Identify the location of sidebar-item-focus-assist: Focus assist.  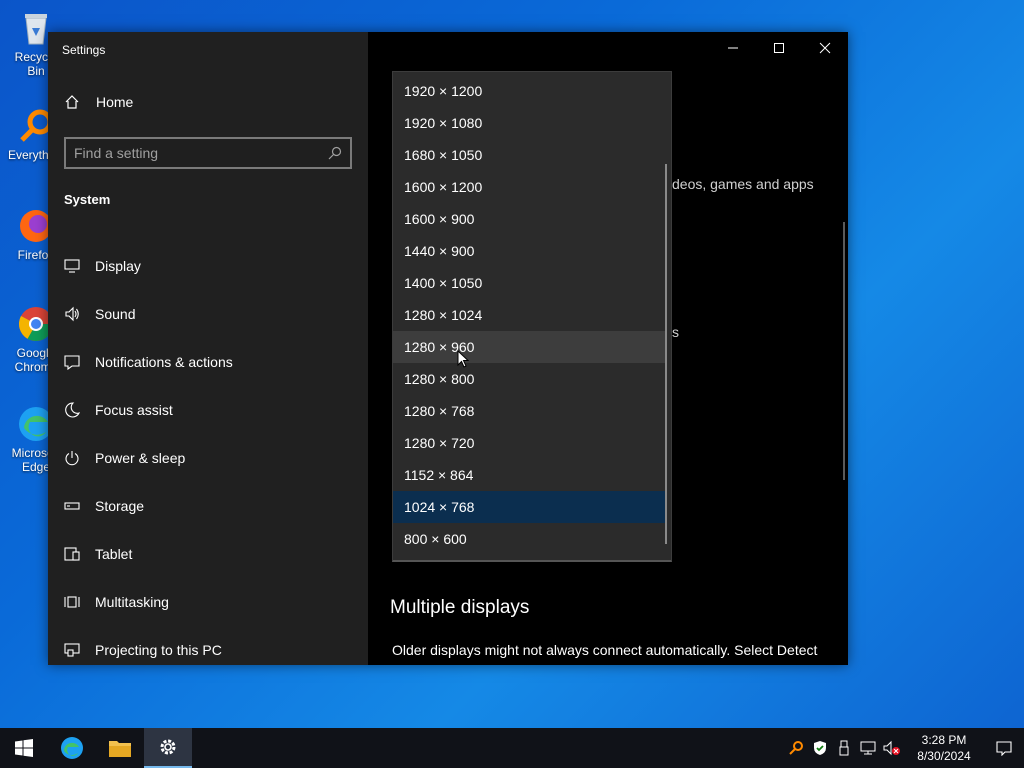
(209, 410).